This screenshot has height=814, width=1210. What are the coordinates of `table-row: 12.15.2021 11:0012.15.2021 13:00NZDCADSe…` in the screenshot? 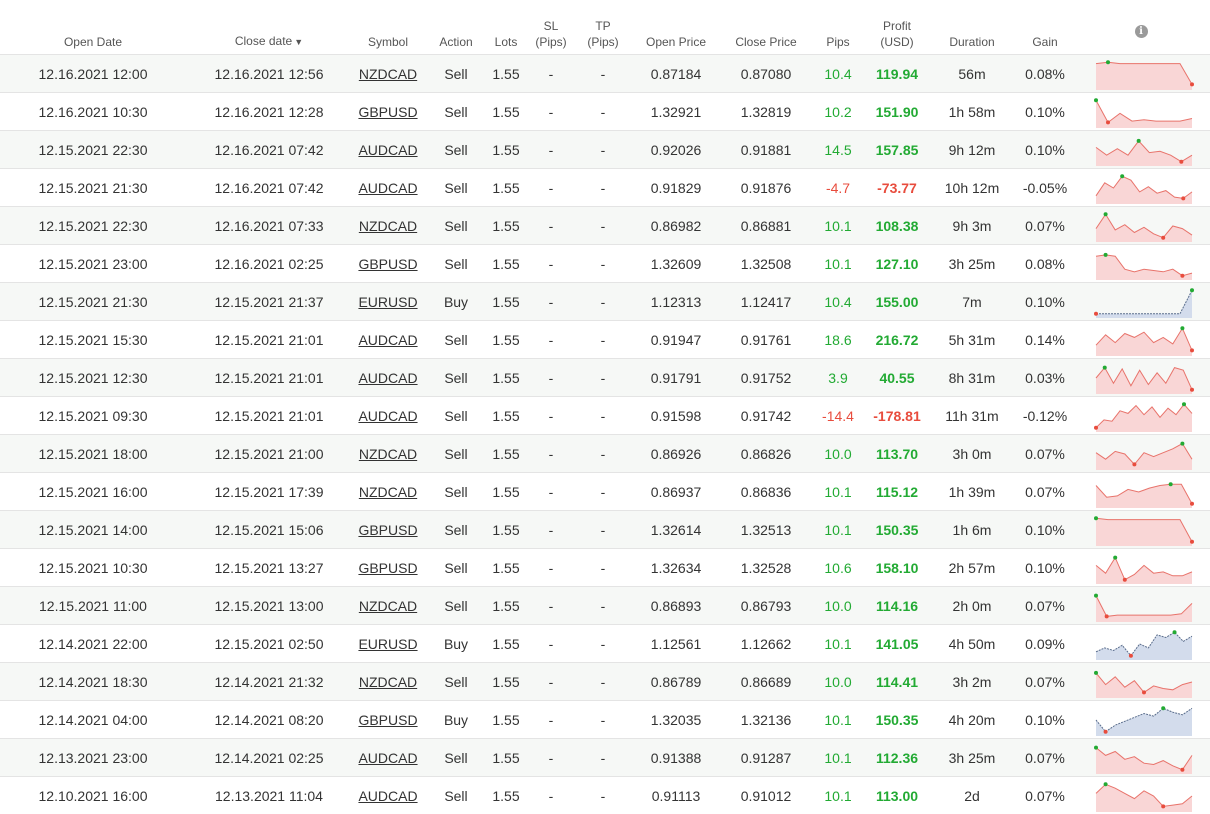 It's located at (605, 606).